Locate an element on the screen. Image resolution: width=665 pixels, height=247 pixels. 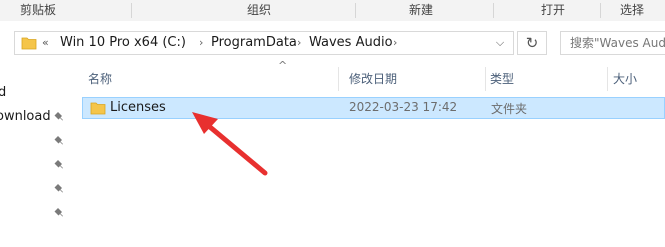
ribbon-group-organize: 组织 is located at coordinates (259, 10).